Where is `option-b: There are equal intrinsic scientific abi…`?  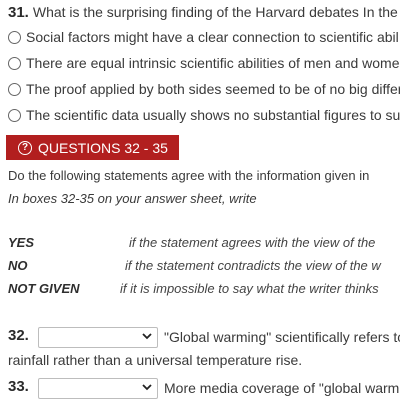
option-b: There are equal intrinsic scientific abi… is located at coordinates (204, 63).